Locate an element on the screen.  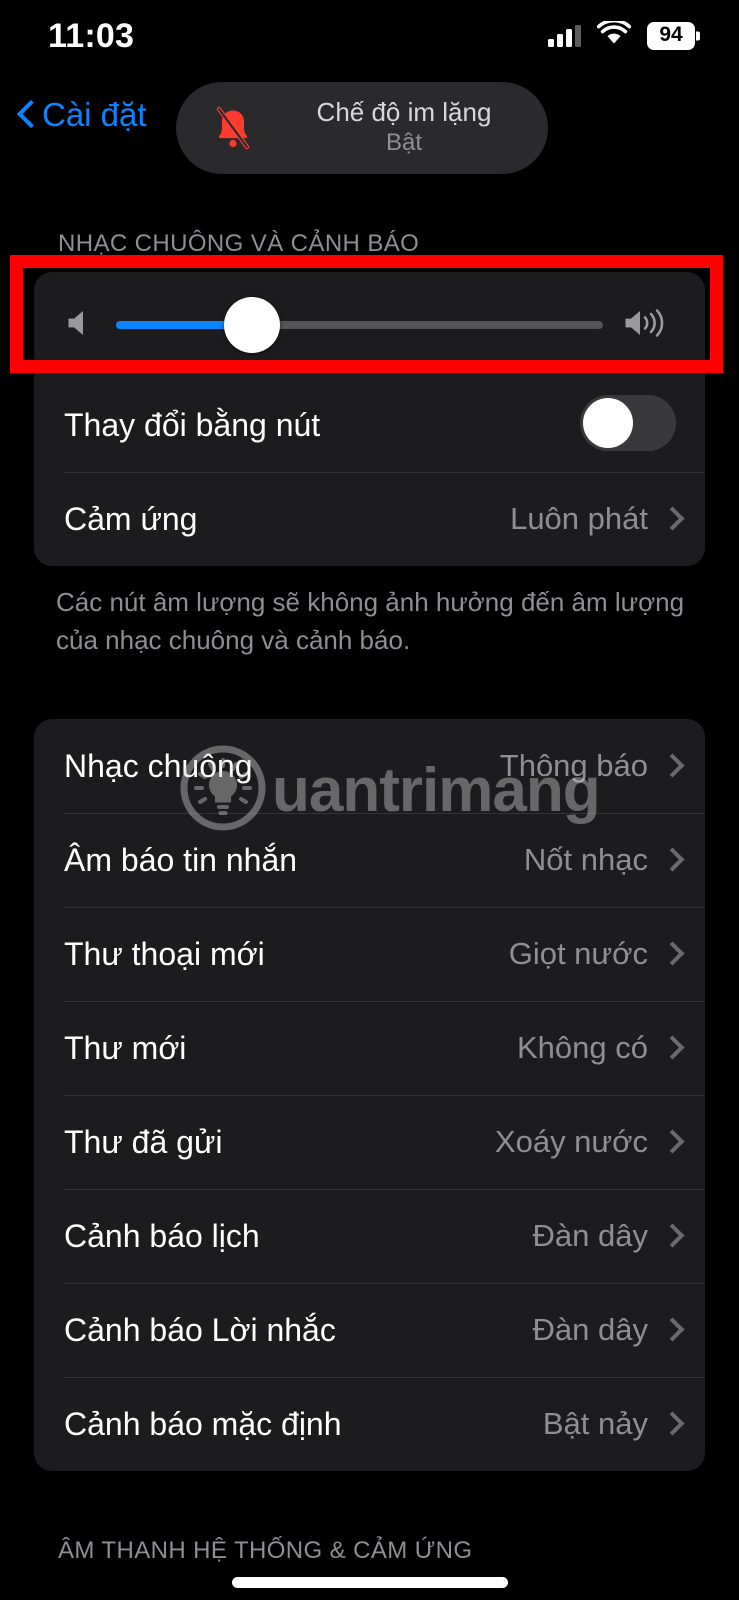
battery-icon: 94 is located at coordinates (671, 36).